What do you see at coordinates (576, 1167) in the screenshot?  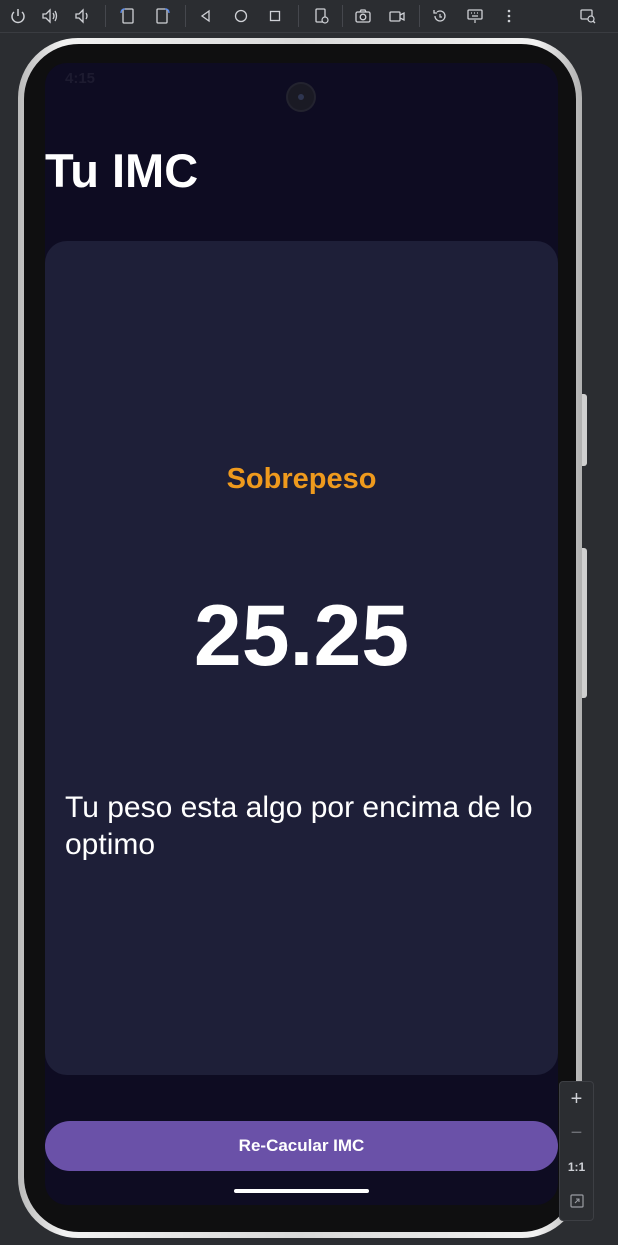 I see `actual-size-button: 1:1` at bounding box center [576, 1167].